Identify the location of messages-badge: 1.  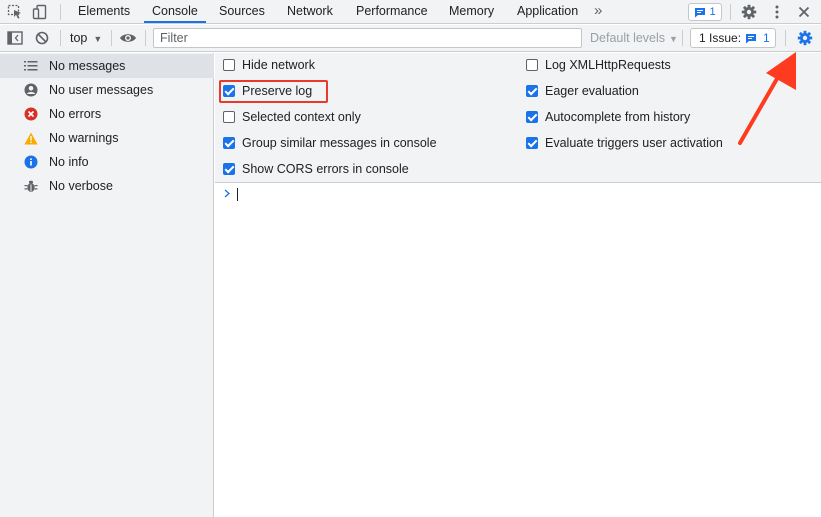
(705, 12).